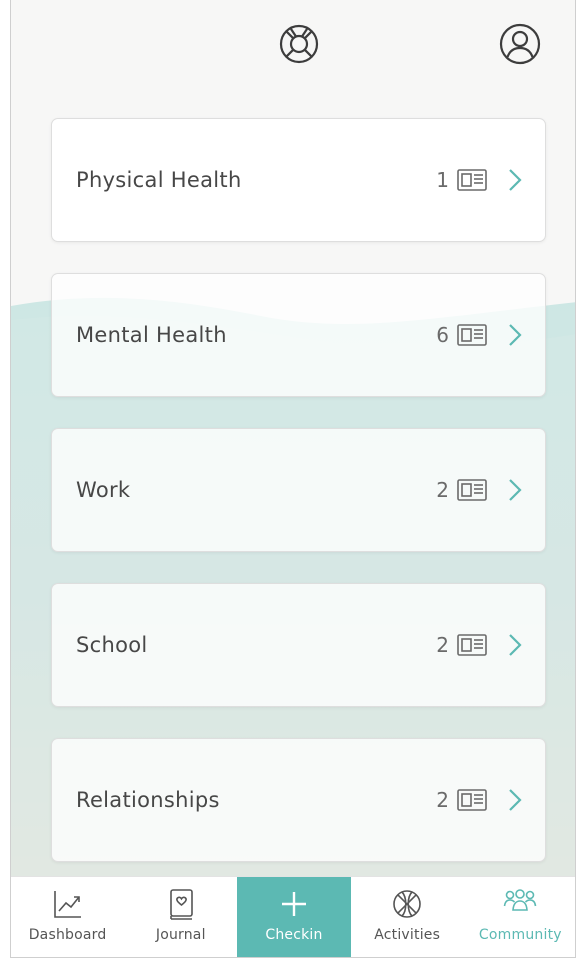 The height and width of the screenshot is (958, 581). I want to click on nav-community: Community, so click(519, 917).